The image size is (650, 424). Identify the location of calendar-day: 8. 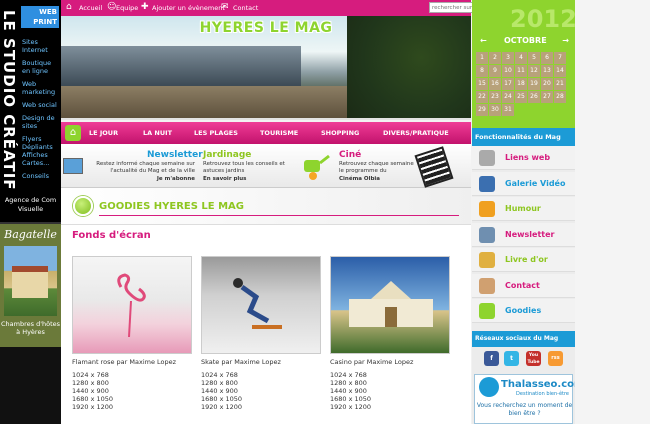
(482, 71).